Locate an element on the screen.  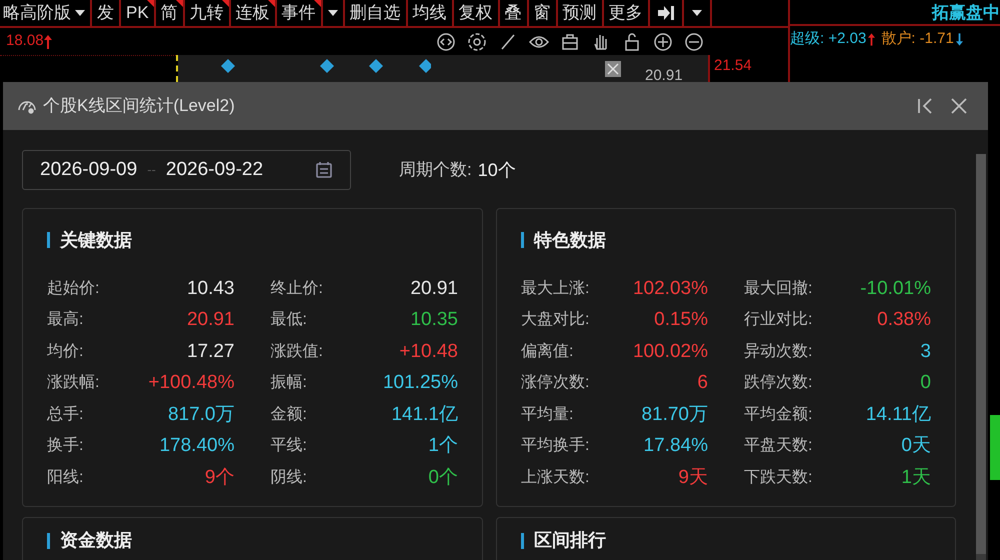
stat-label: 总手: is located at coordinates (65, 414).